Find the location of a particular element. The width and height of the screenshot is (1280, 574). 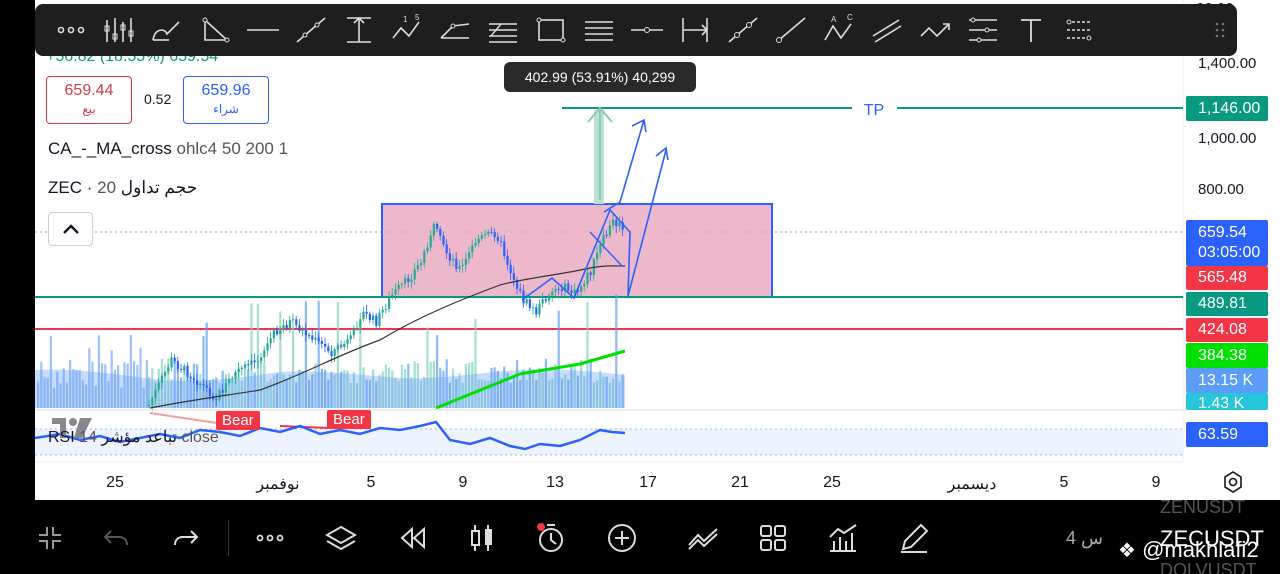

ma-cross-legend: CA_-_MA_cross ohlc4 50 200 1 is located at coordinates (168, 149).